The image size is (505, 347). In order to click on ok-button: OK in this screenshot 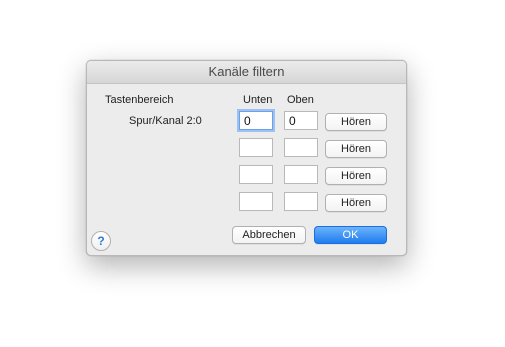, I will do `click(350, 235)`.